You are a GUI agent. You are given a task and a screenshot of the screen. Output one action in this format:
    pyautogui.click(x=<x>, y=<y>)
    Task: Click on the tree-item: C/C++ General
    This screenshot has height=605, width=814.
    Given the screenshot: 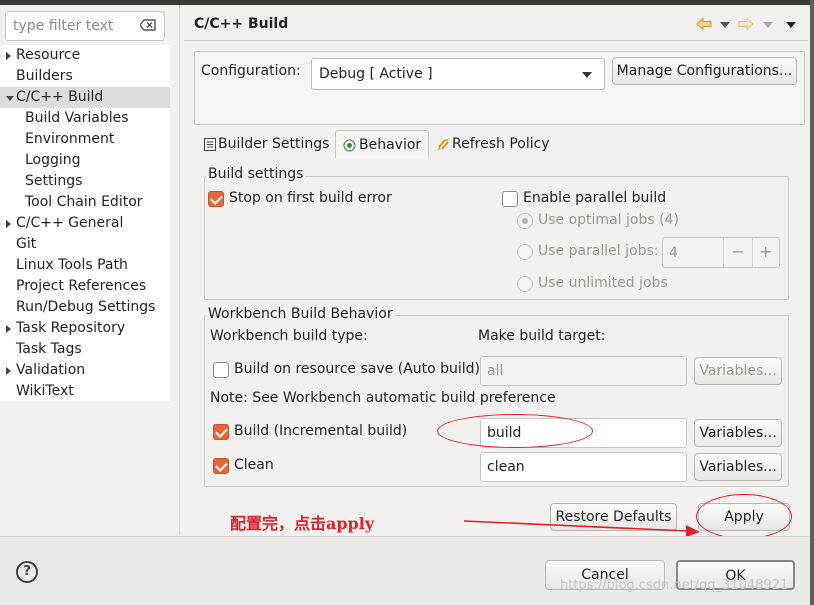 What is the action you would take?
    pyautogui.click(x=64, y=223)
    